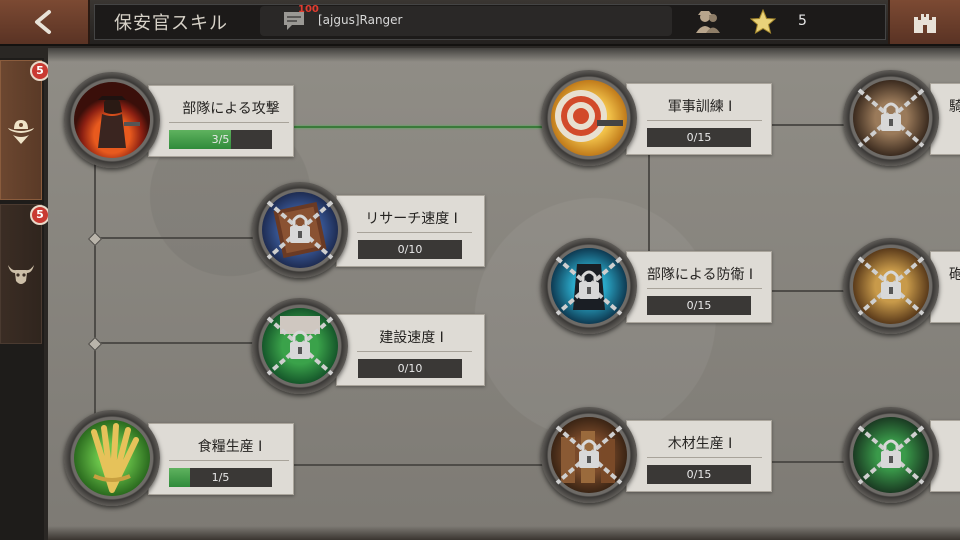 This screenshot has height=540, width=960. I want to click on bullseye-target-icon, so click(589, 116).